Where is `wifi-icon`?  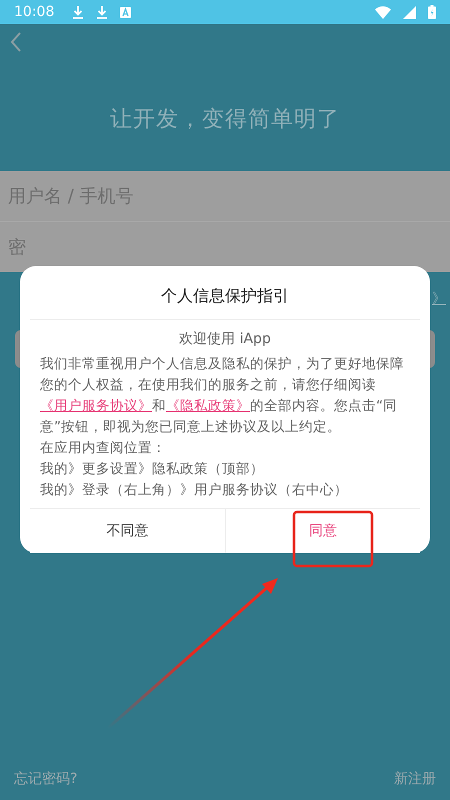
wifi-icon is located at coordinates (383, 12).